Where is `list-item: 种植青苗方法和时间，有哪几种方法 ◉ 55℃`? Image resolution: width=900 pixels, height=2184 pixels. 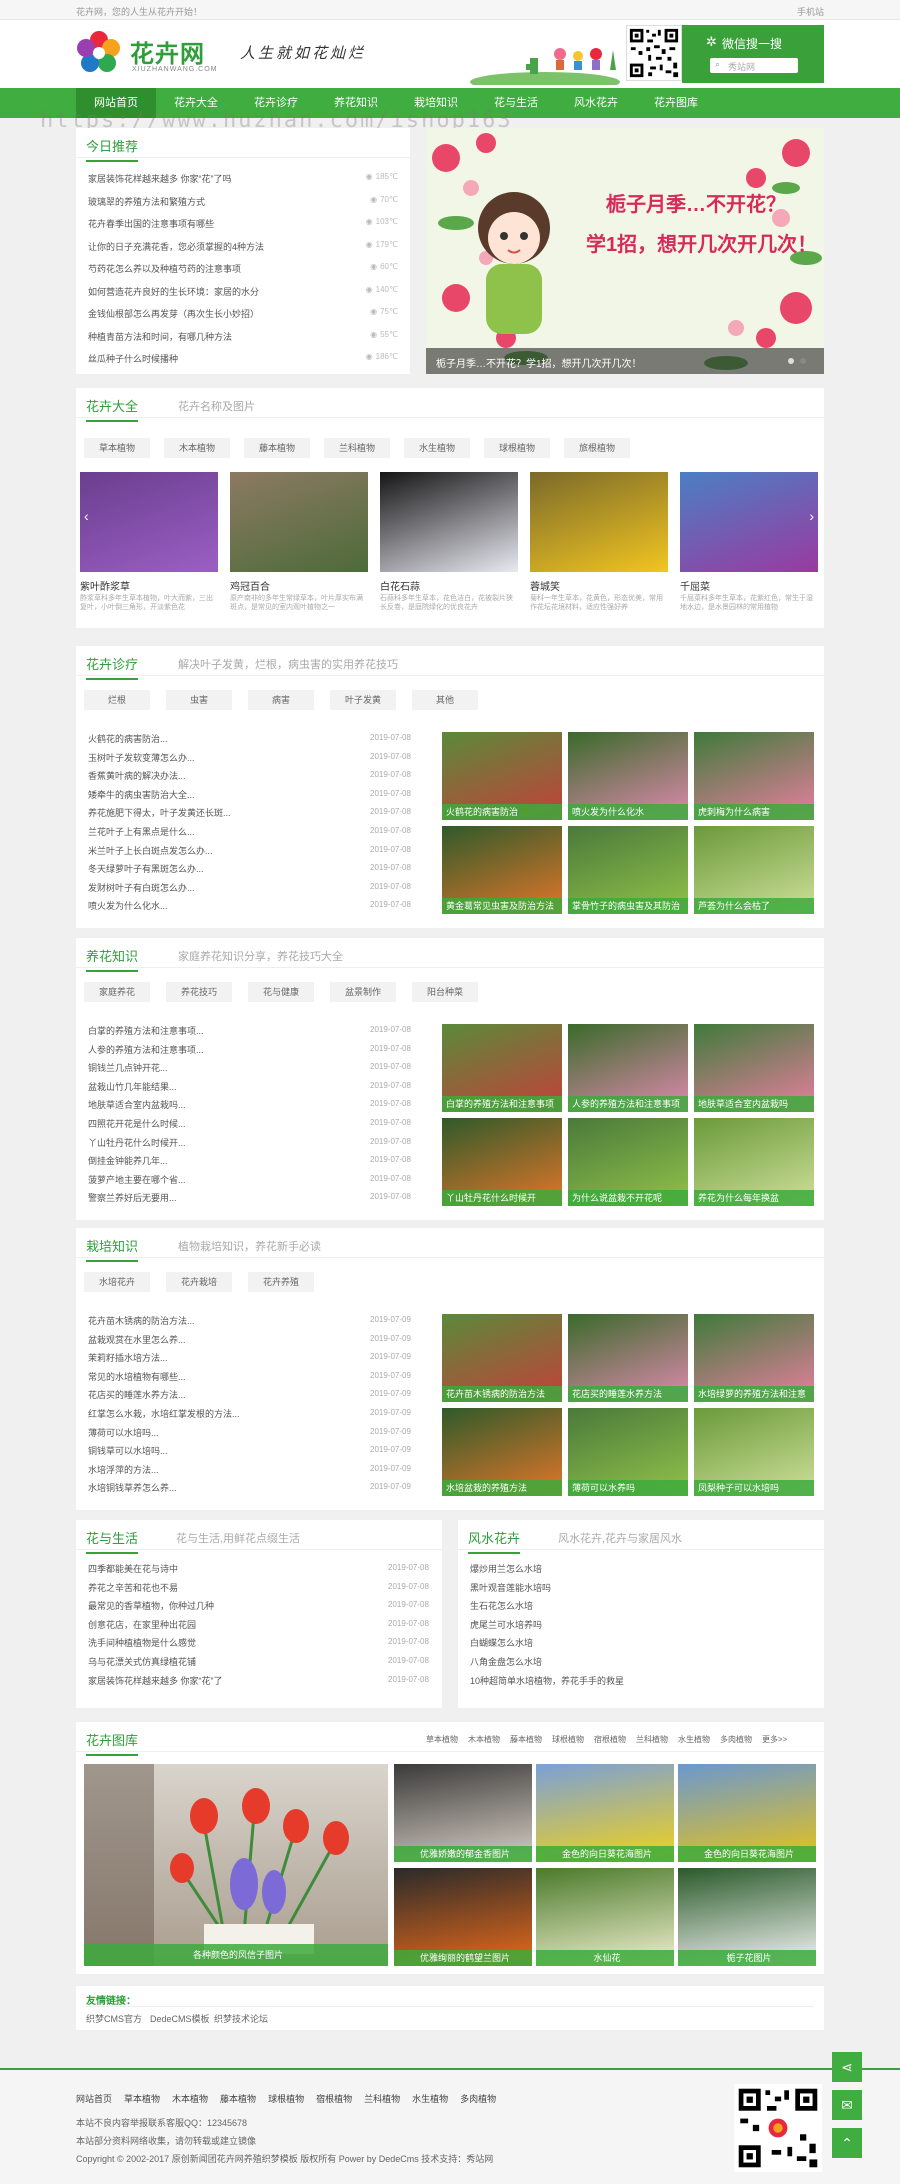 list-item: 种植青苗方法和时间，有哪几种方法 ◉ 55℃ is located at coordinates (243, 336).